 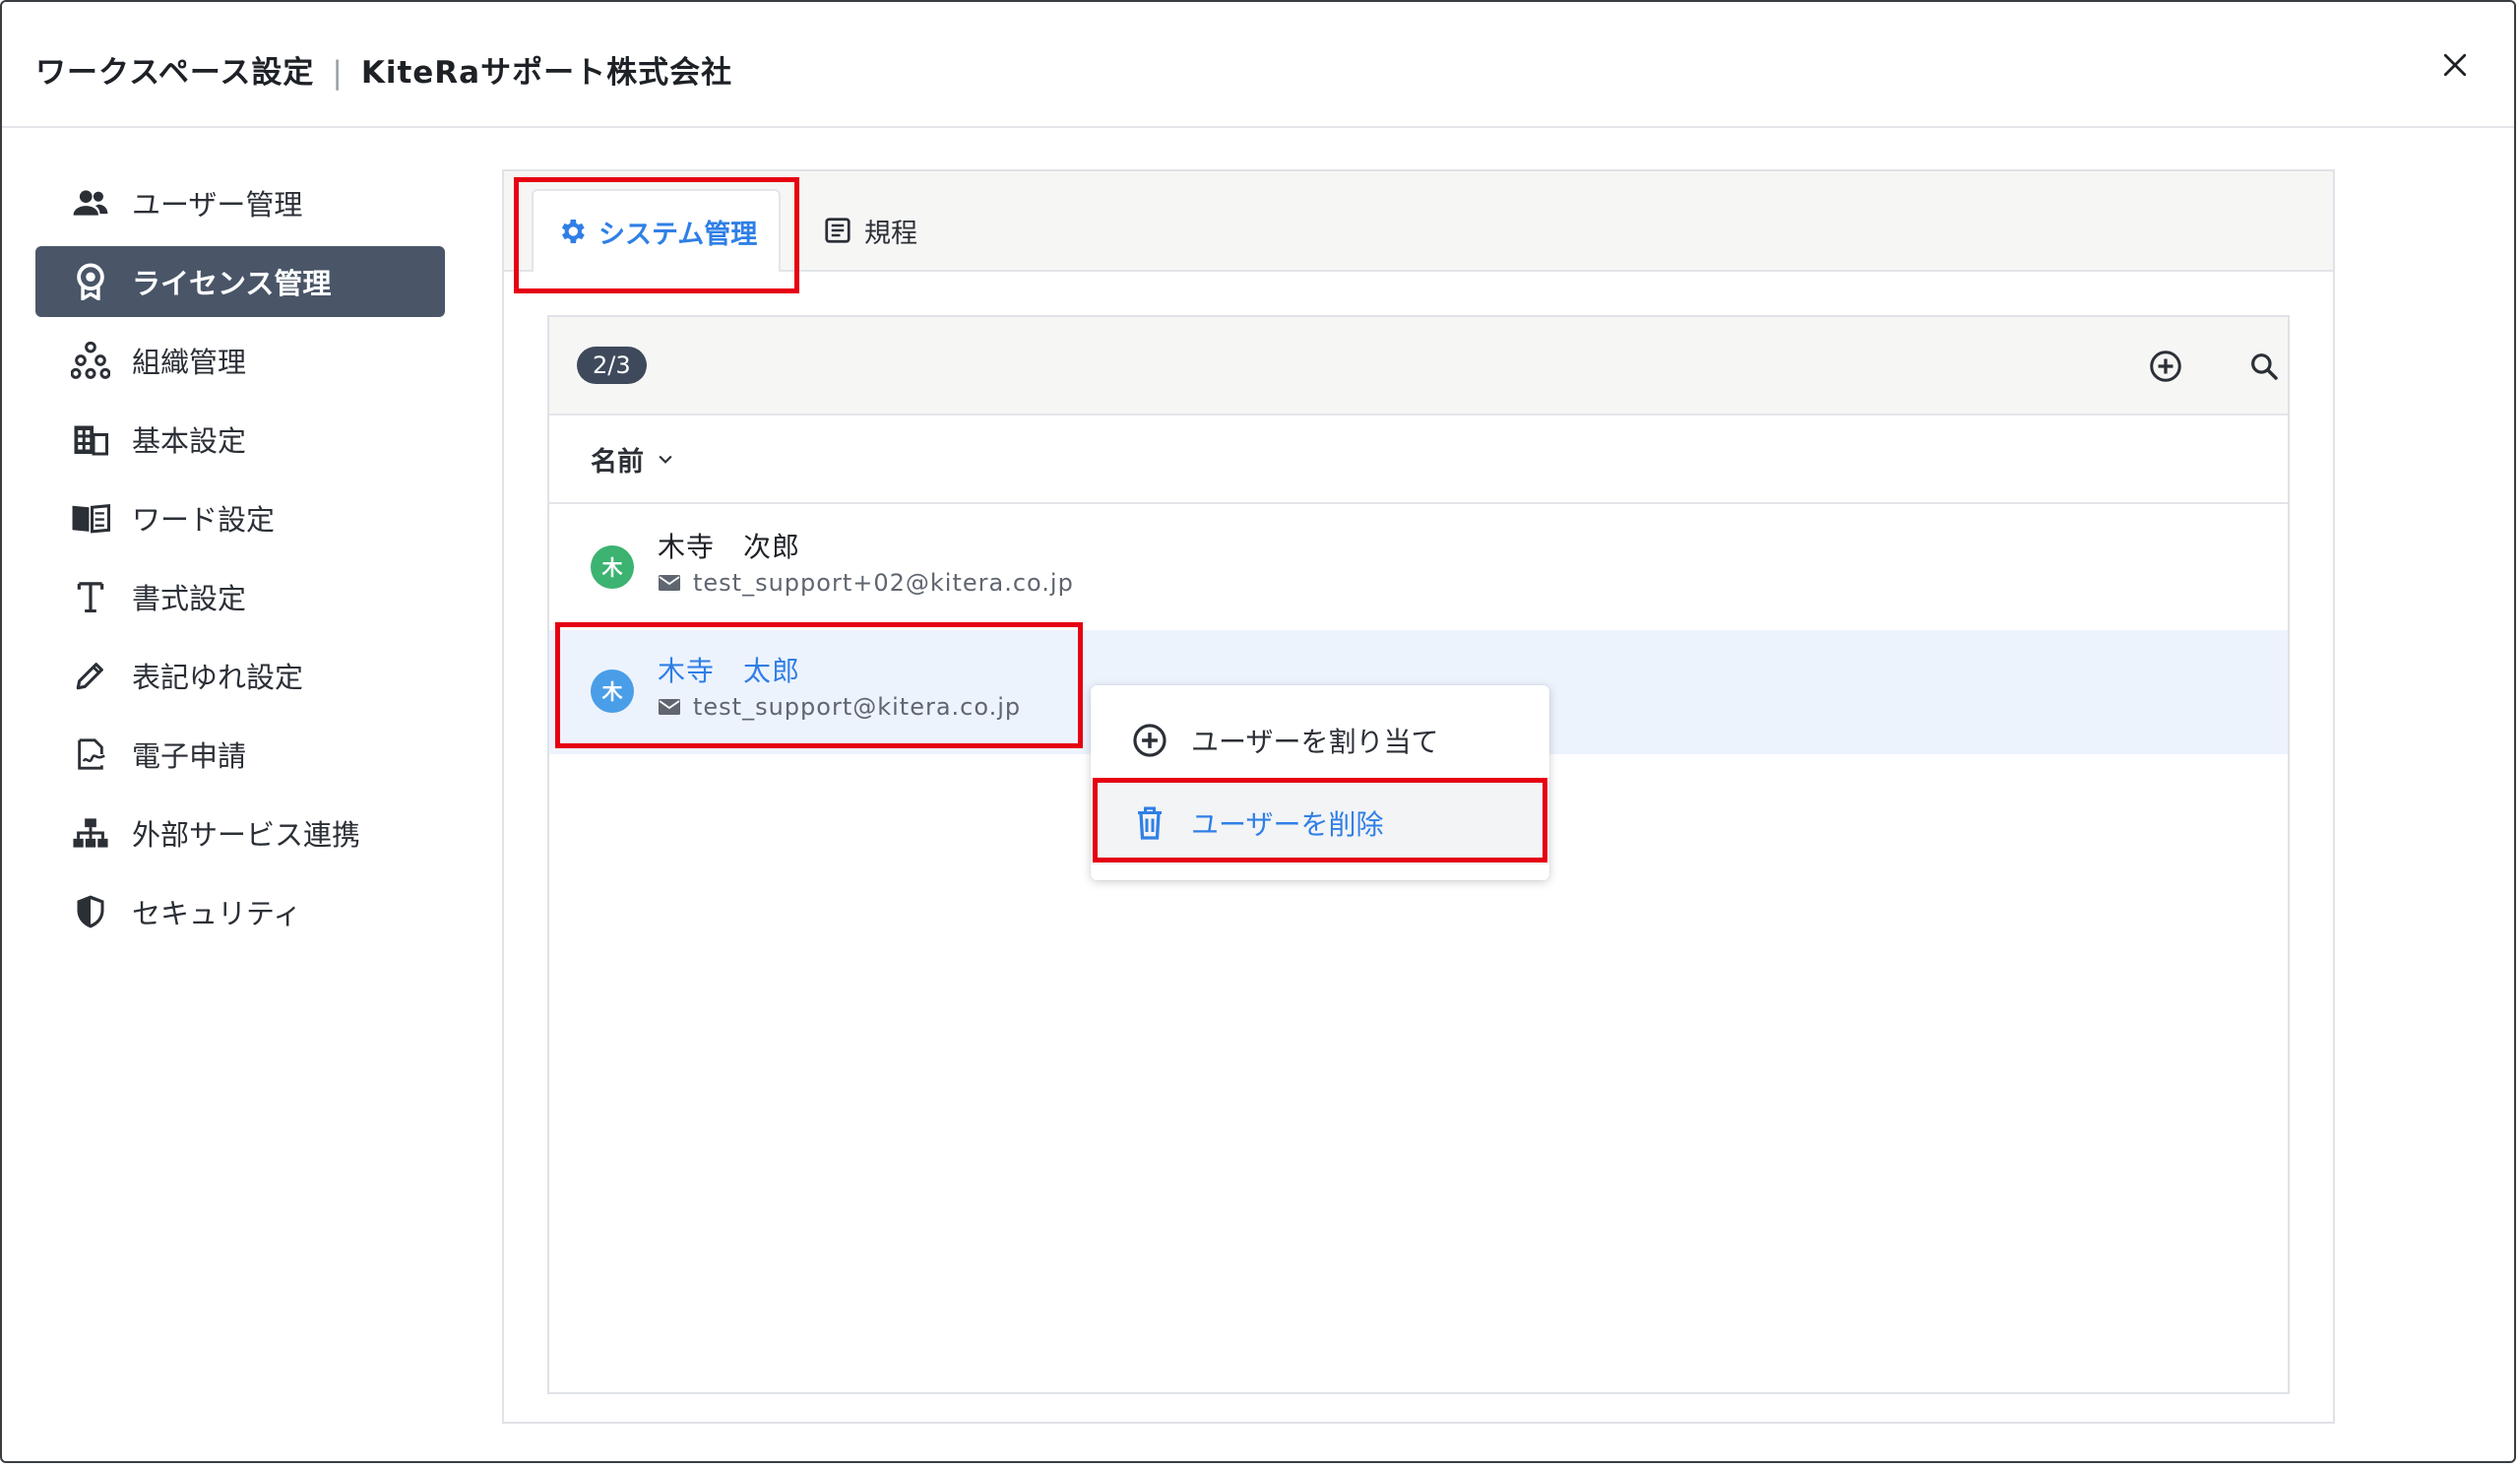 I want to click on sidebar-item-label: 組織管理, so click(x=189, y=363).